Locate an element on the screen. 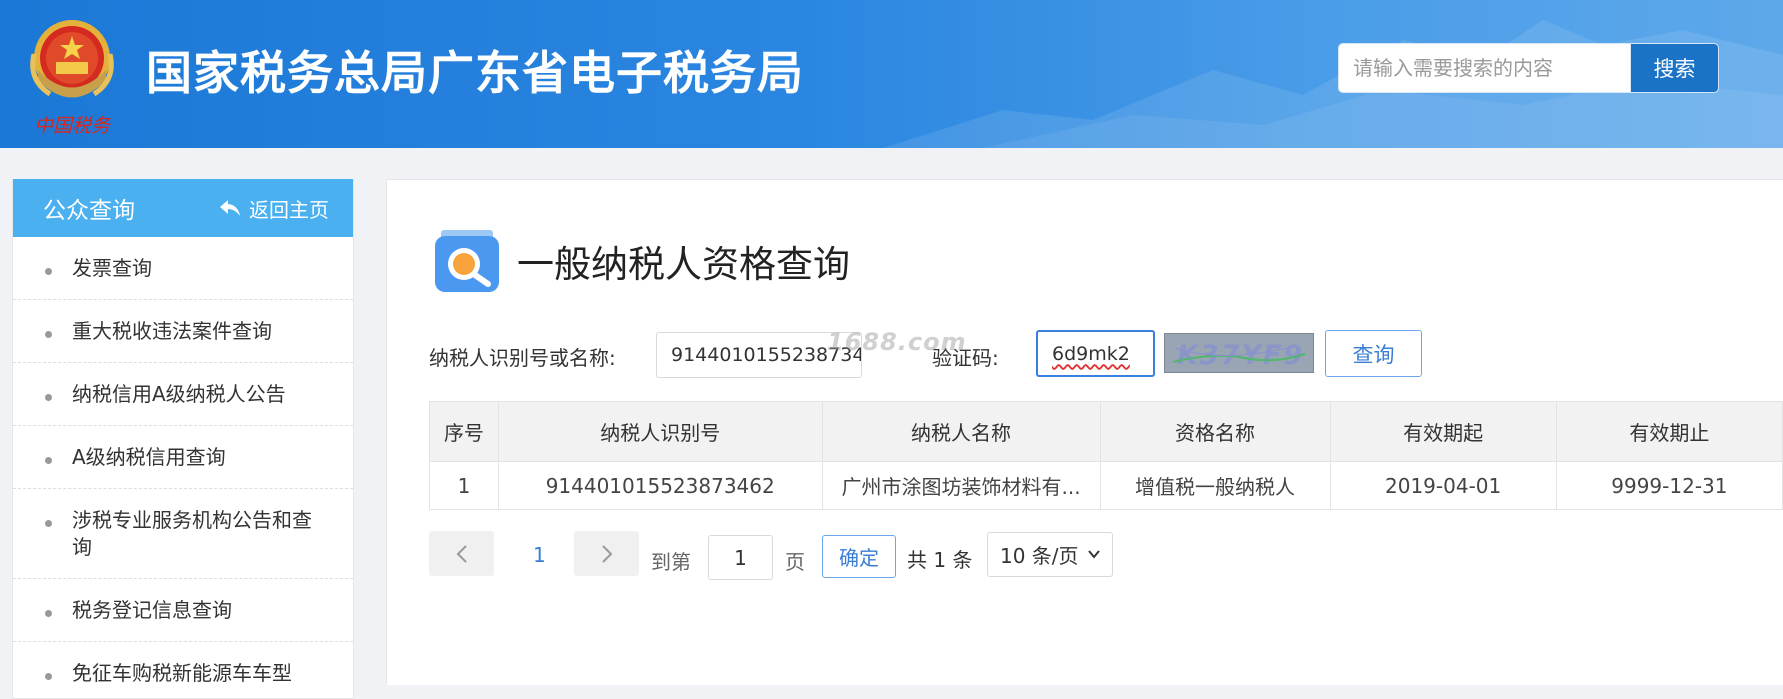 The width and height of the screenshot is (1783, 699). goto-label: 到第 is located at coordinates (671, 562).